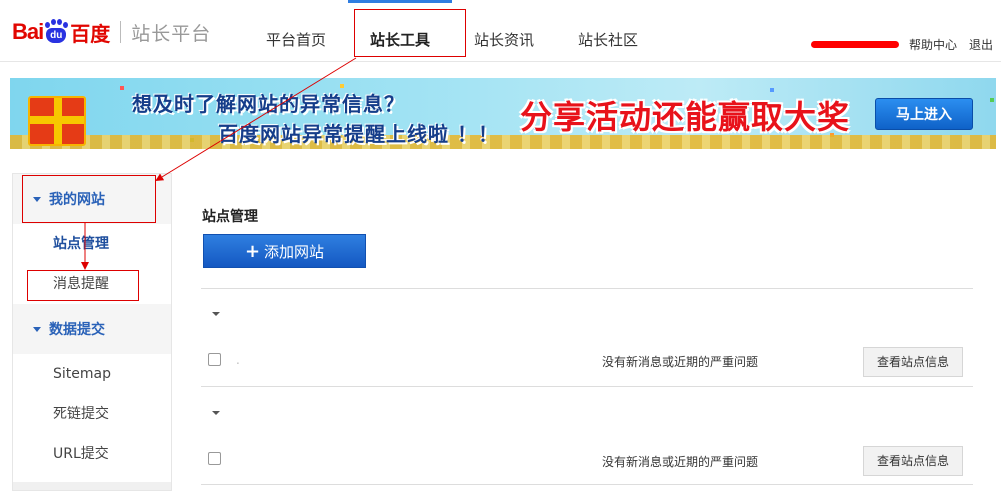 The height and width of the screenshot is (491, 1001). I want to click on sidebar-group-label: 数据提交, so click(77, 330).